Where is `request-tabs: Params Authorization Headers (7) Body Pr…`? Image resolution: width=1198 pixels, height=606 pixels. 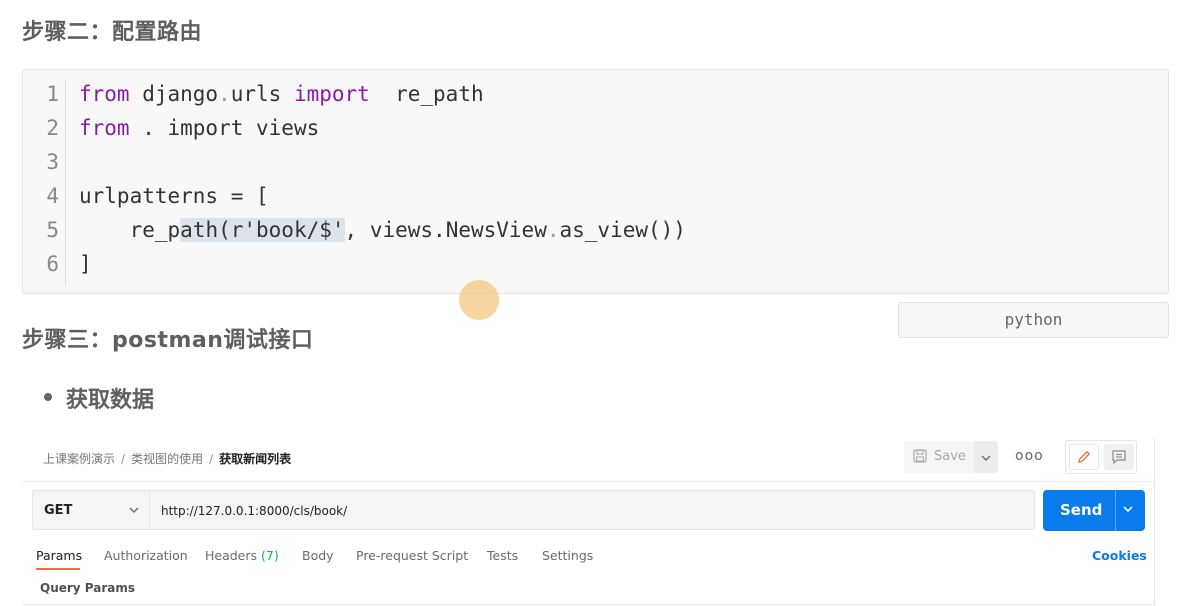 request-tabs: Params Authorization Headers (7) Body Pr… is located at coordinates (588, 560).